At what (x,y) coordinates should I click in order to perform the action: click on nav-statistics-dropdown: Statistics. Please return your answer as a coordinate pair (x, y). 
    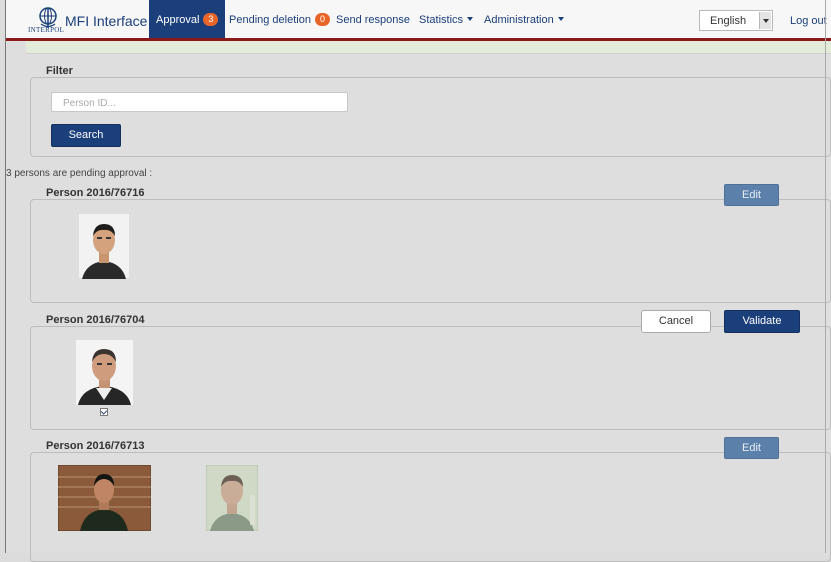
    Looking at the image, I should click on (446, 19).